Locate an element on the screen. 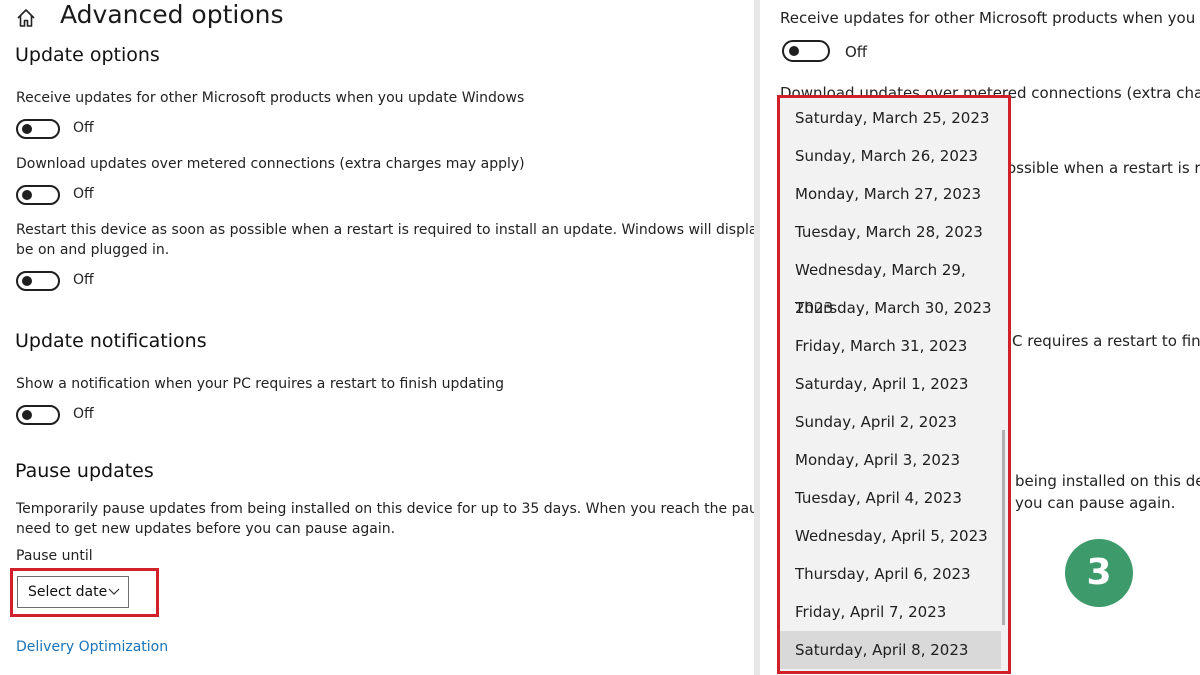 Image resolution: width=1200 pixels, height=675 pixels. restart-asap-label-line2: be on and plugged in. is located at coordinates (93, 250).